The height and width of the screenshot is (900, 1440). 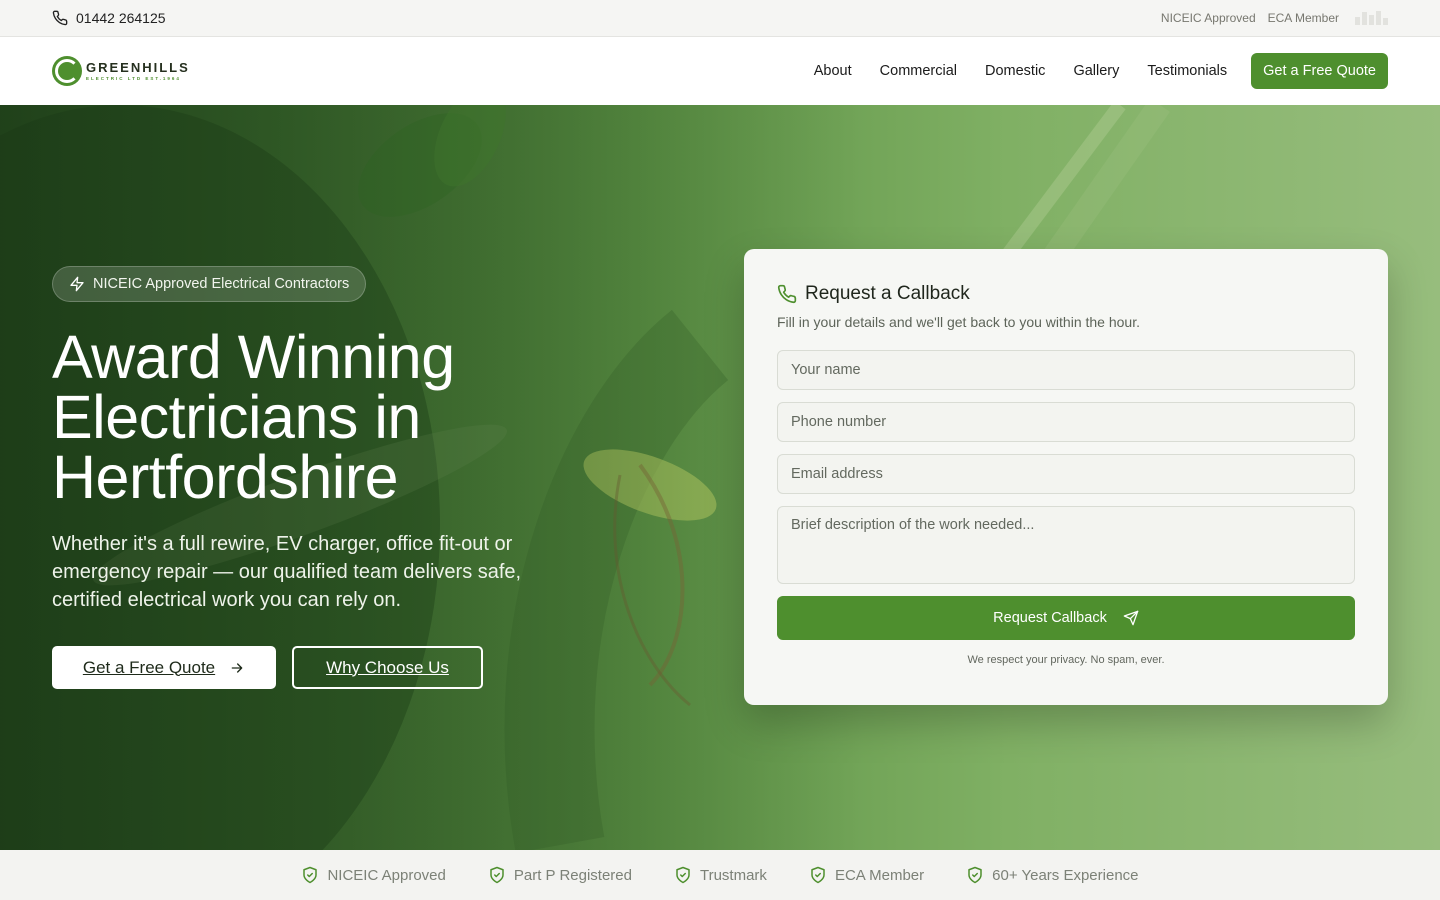 What do you see at coordinates (1066, 545) in the screenshot?
I see `work-description-input` at bounding box center [1066, 545].